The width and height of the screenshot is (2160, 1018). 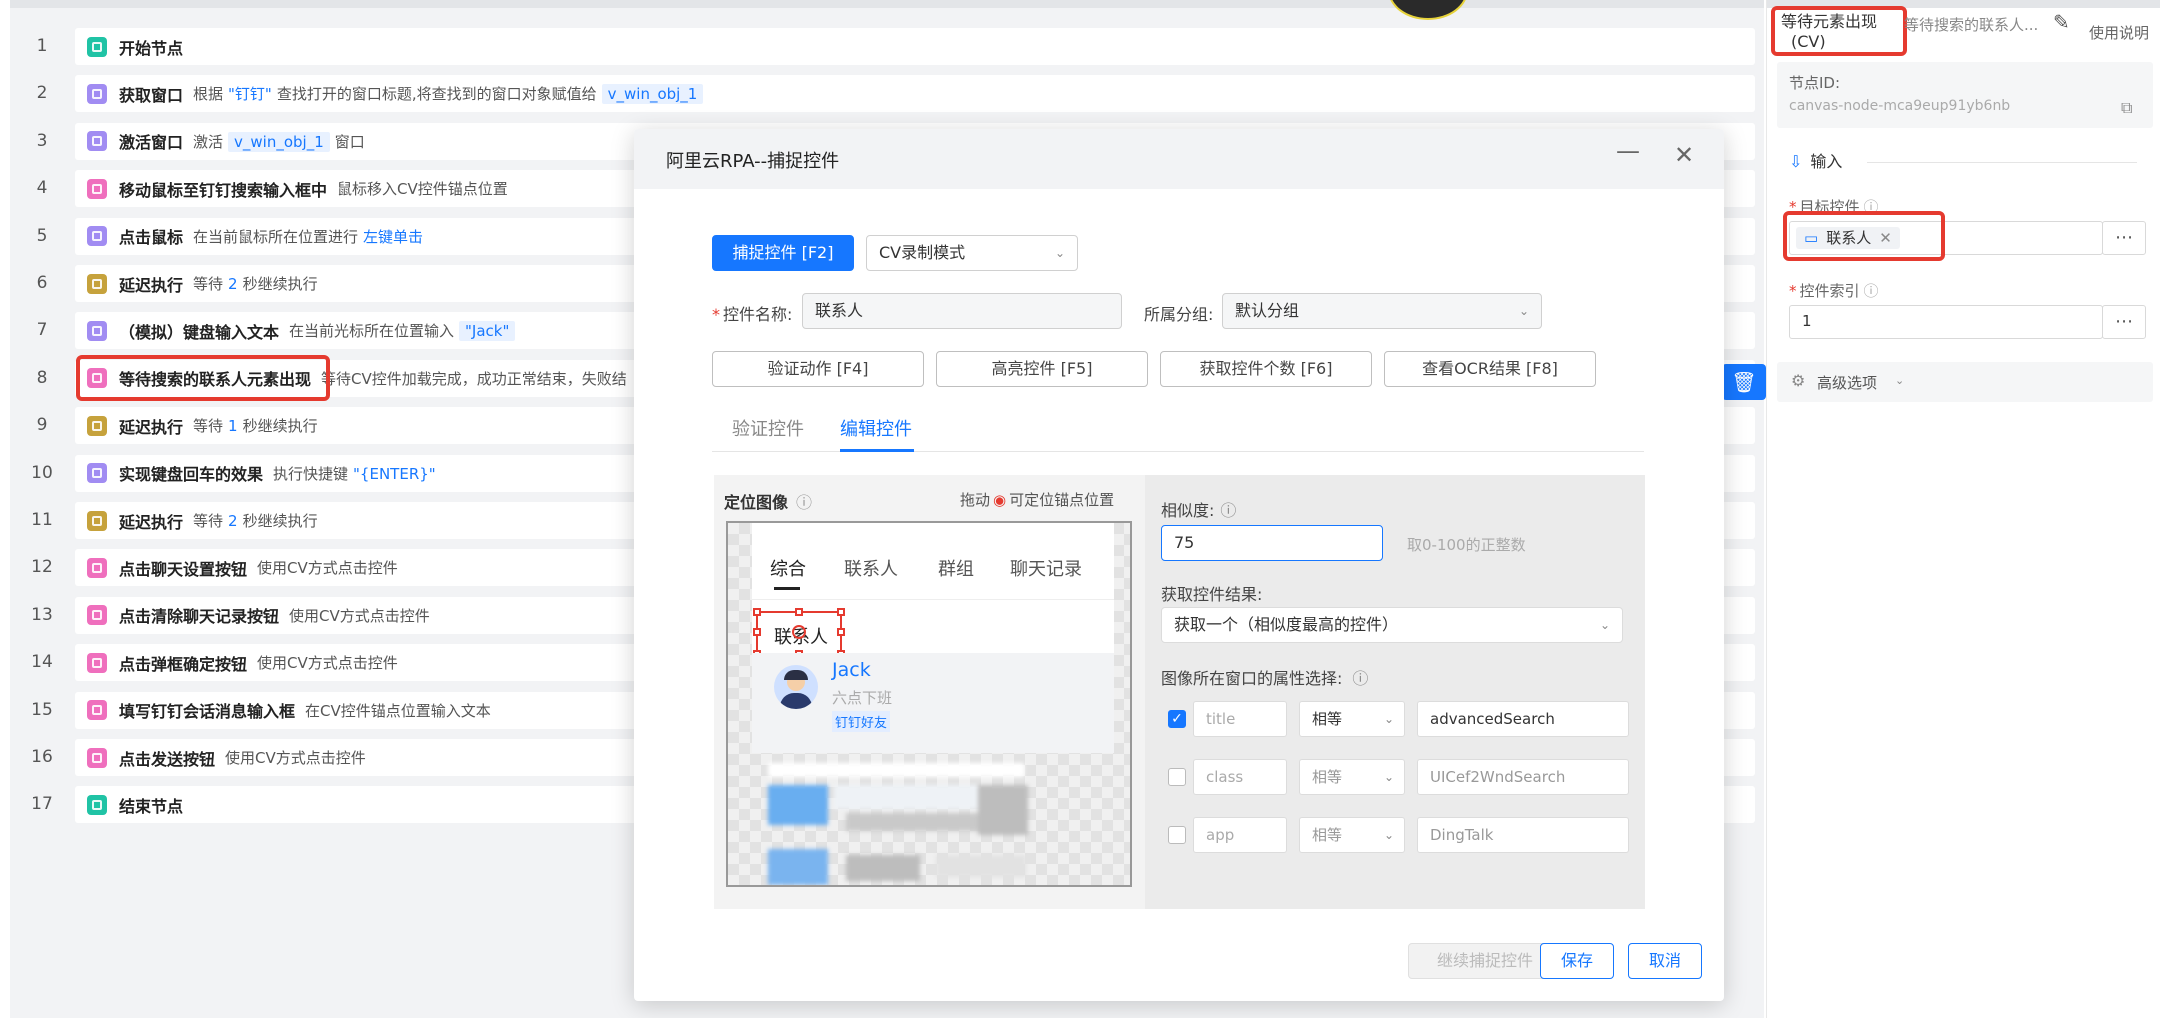 I want to click on node-description: 等待 1 秒继续执行, so click(x=258, y=425).